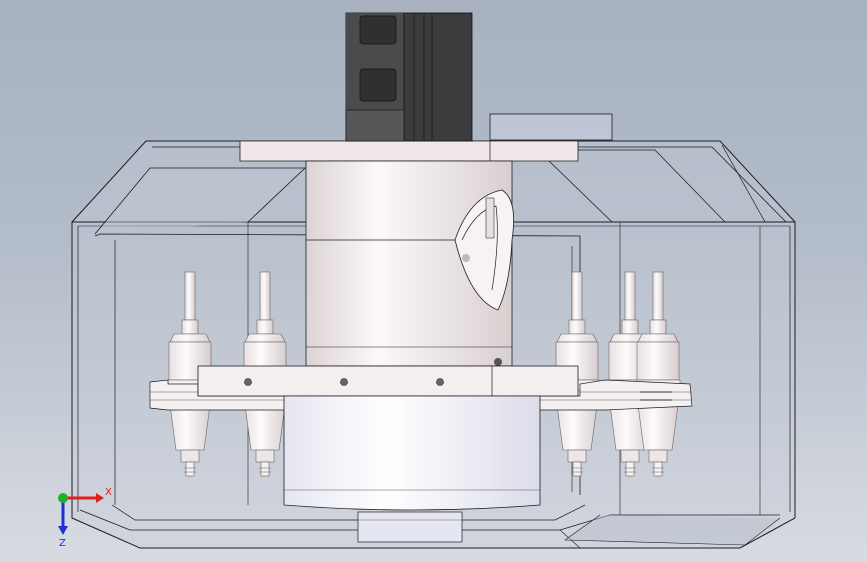  What do you see at coordinates (108, 492) in the screenshot?
I see `x-axis-label: X` at bounding box center [108, 492].